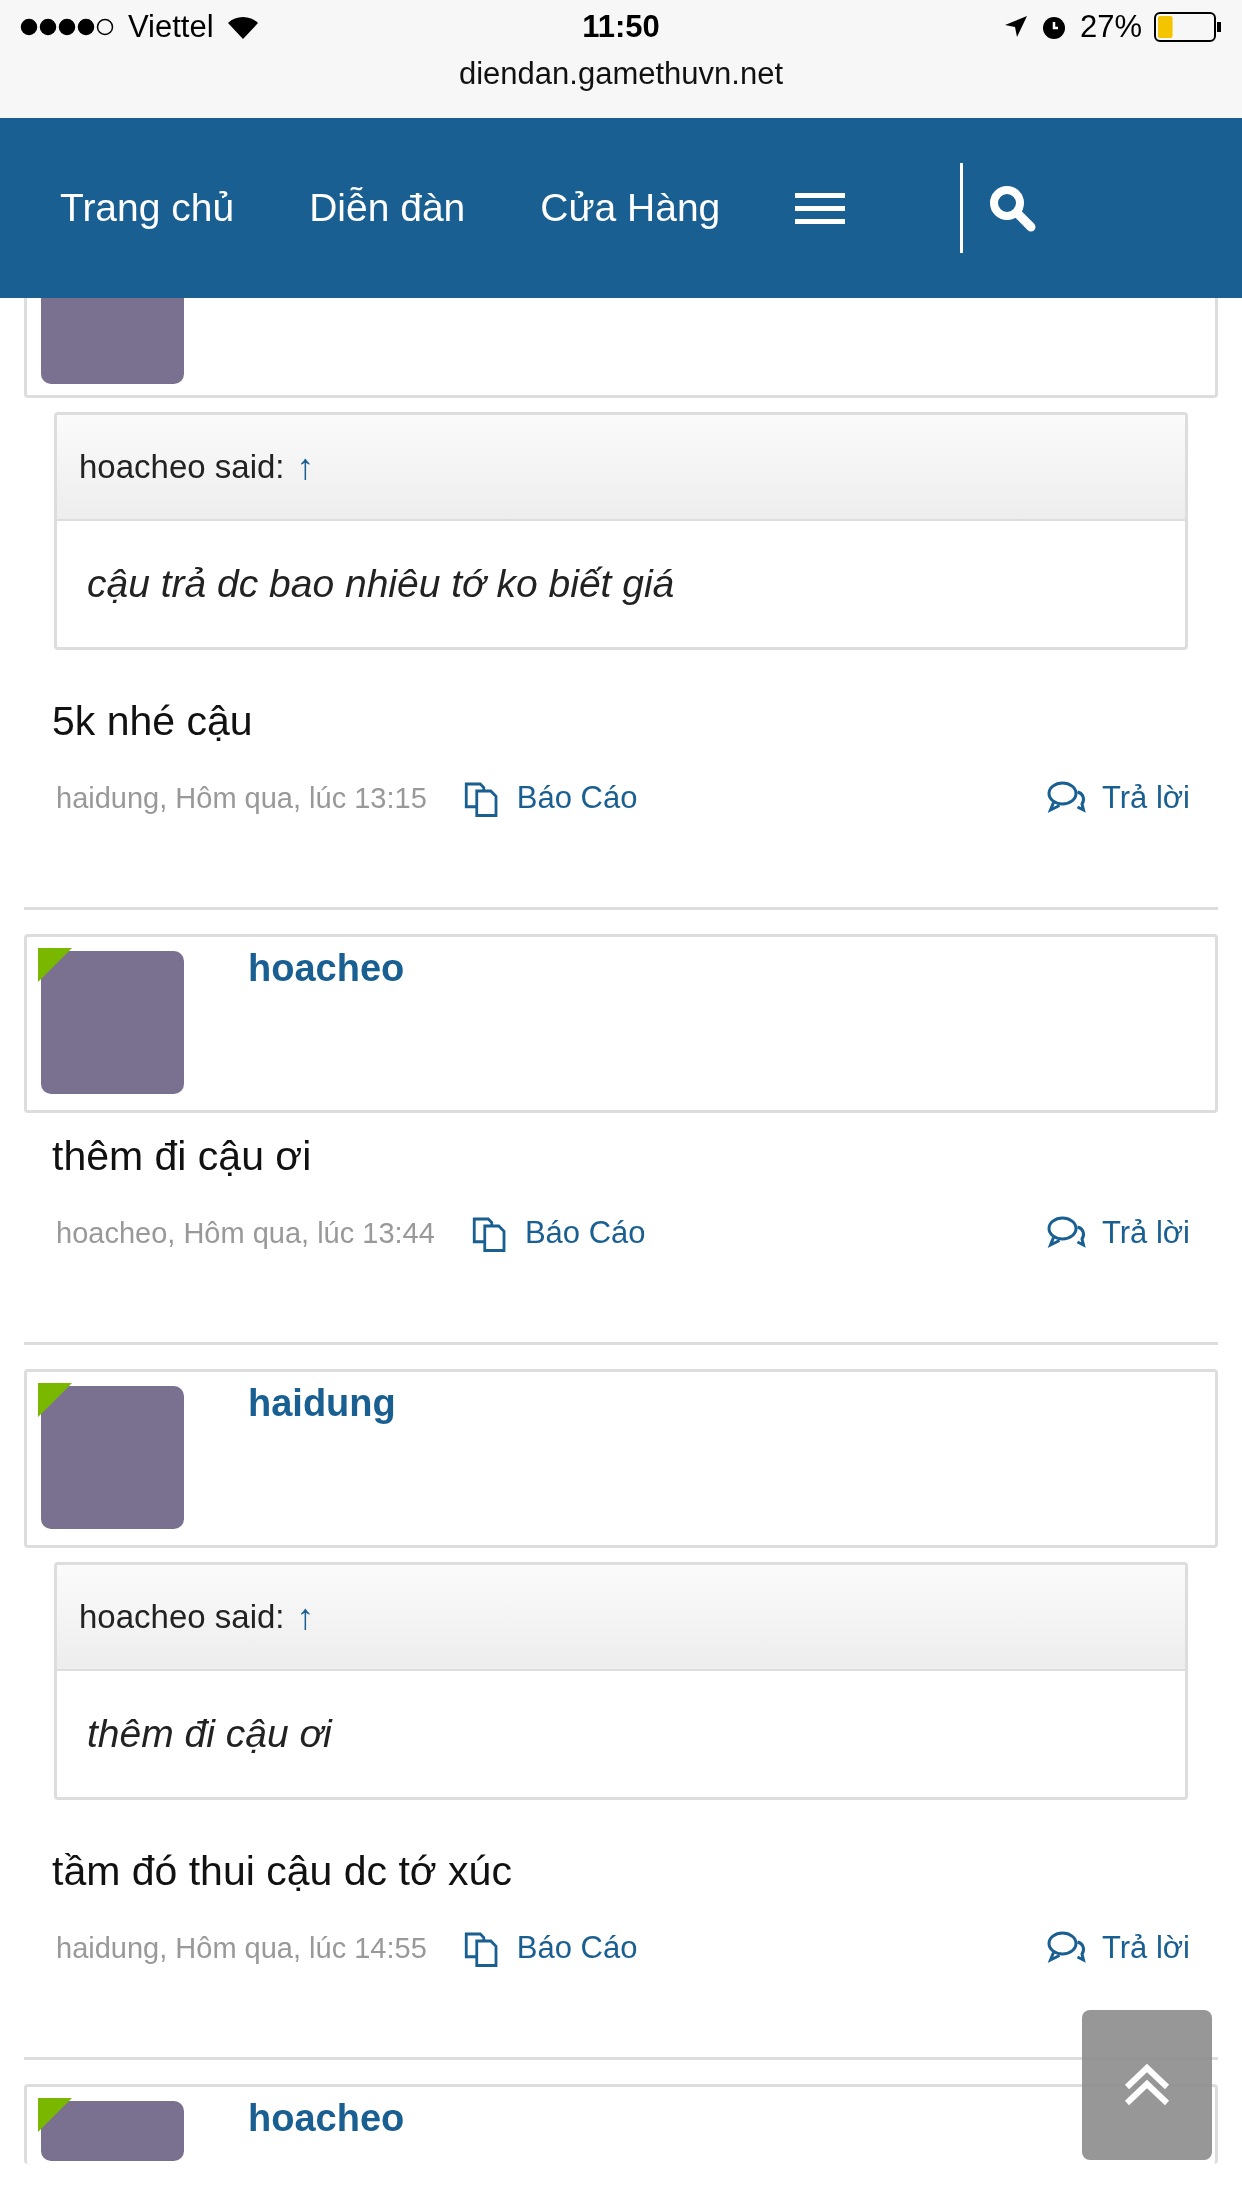 This screenshot has width=1242, height=2208. What do you see at coordinates (387, 208) in the screenshot?
I see `nav-link: Diễn đàn` at bounding box center [387, 208].